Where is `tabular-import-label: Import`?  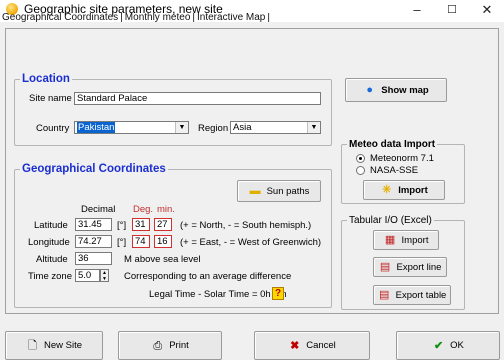
tabular-import-label: Import is located at coordinates (415, 240).